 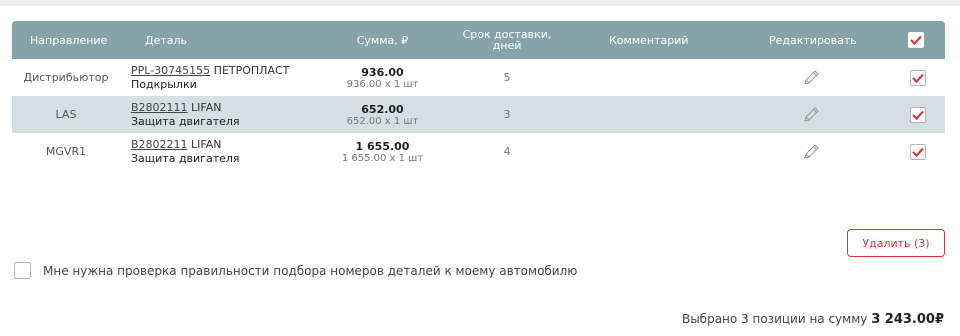 I want to click on row-unit-price: 652.00 x 1 шт, so click(x=382, y=121).